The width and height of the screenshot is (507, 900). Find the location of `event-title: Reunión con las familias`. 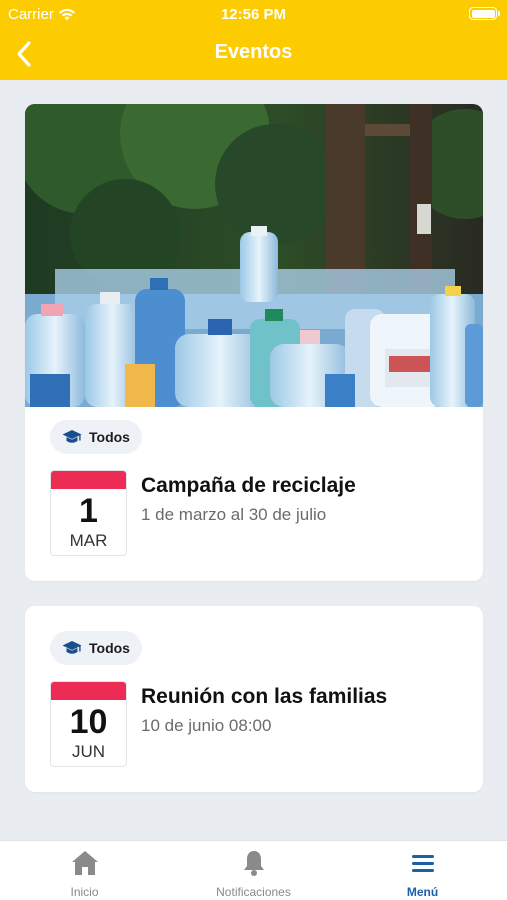

event-title: Reunión con las familias is located at coordinates (264, 696).